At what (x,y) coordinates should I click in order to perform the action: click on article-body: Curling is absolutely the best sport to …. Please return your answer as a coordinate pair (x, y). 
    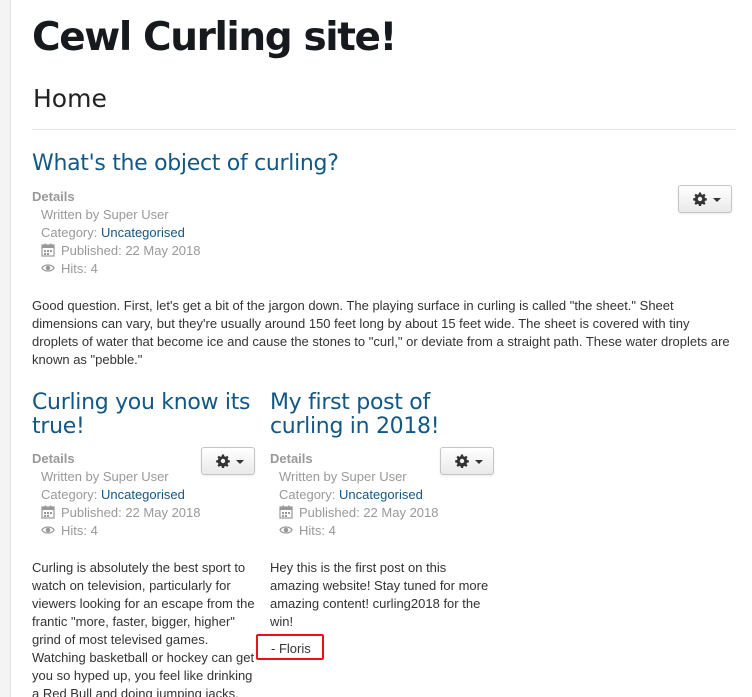
    Looking at the image, I should click on (143, 628).